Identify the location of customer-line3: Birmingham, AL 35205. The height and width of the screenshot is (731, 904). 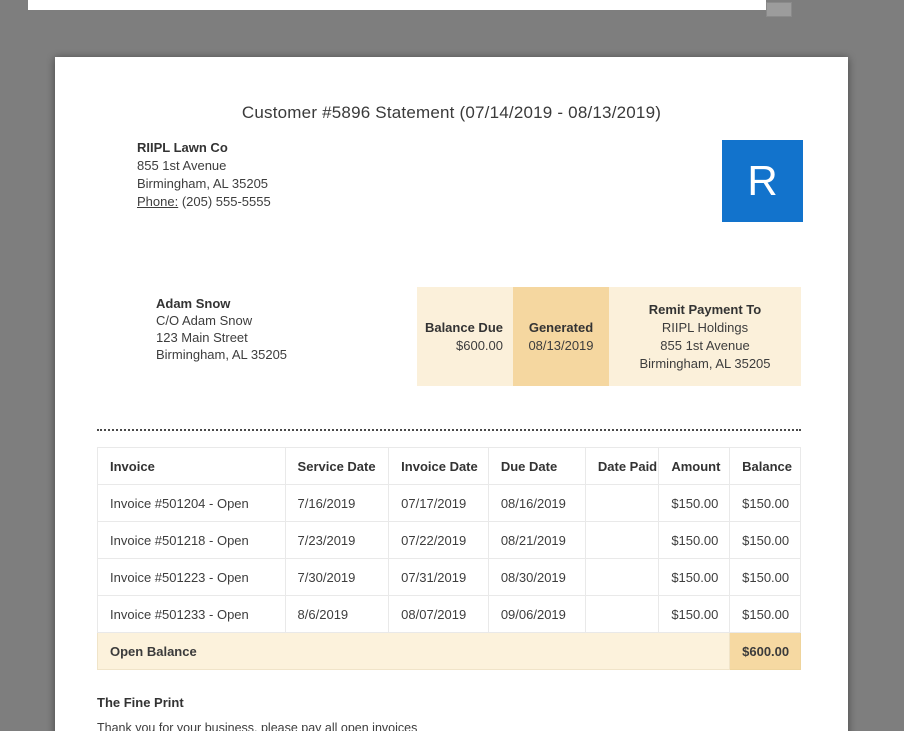
(222, 354).